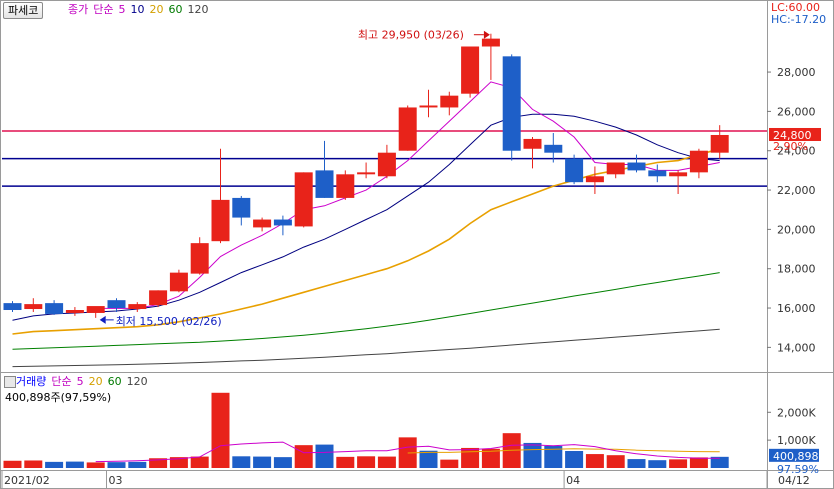 The image size is (834, 489). What do you see at coordinates (137, 9) in the screenshot?
I see `main-legend-item-3: 10` at bounding box center [137, 9].